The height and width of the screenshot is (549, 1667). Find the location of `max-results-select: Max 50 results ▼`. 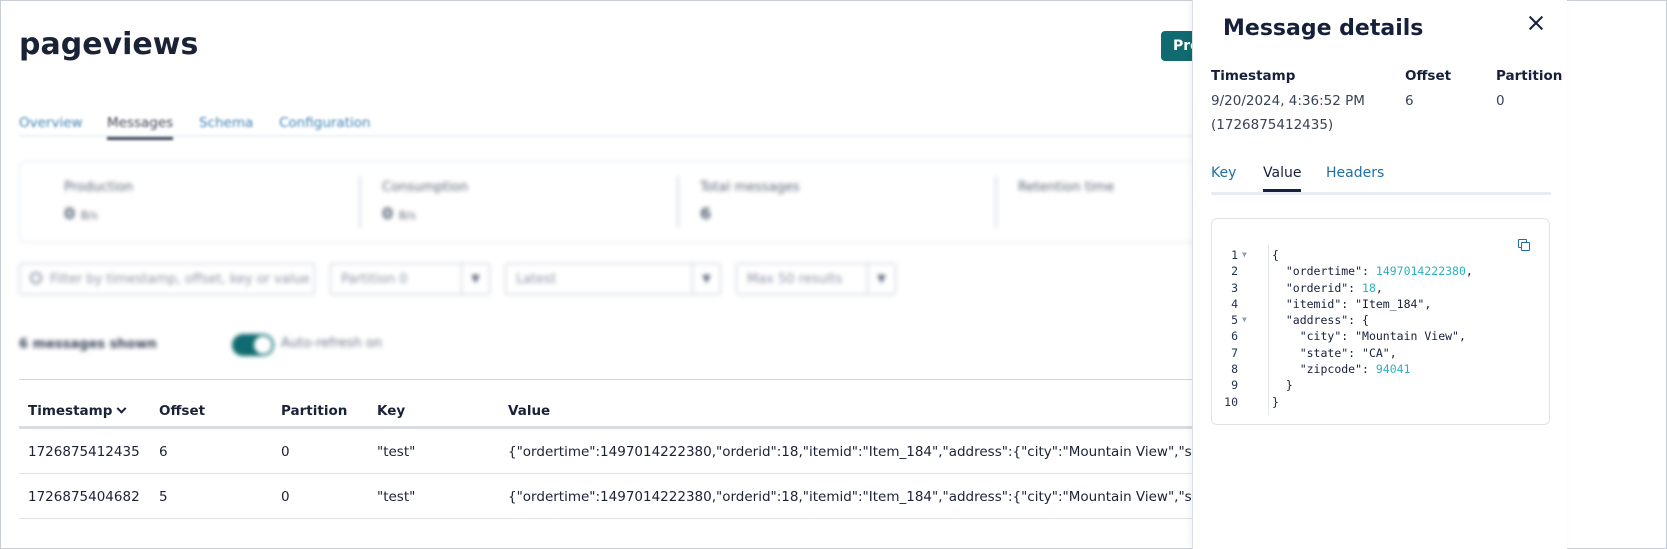

max-results-select: Max 50 results ▼ is located at coordinates (816, 279).